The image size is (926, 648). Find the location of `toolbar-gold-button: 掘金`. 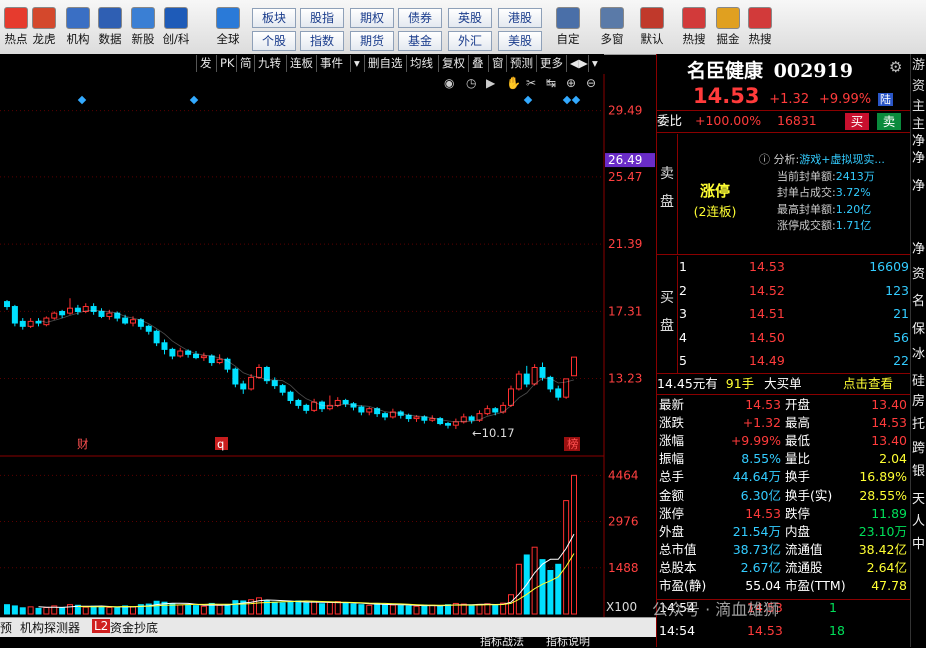

toolbar-gold-button: 掘金 is located at coordinates (728, 28).